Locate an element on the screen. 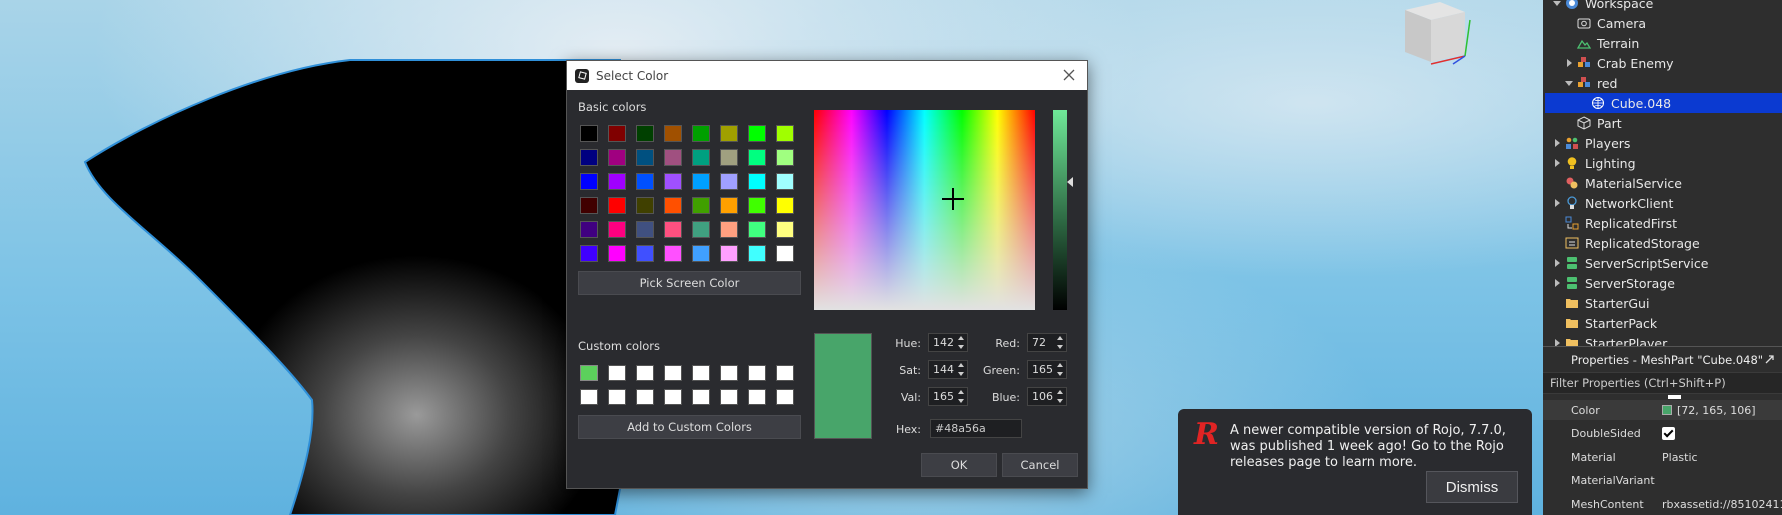  property-row: MeshContent rbxassetid://85102411 is located at coordinates (1662, 504).